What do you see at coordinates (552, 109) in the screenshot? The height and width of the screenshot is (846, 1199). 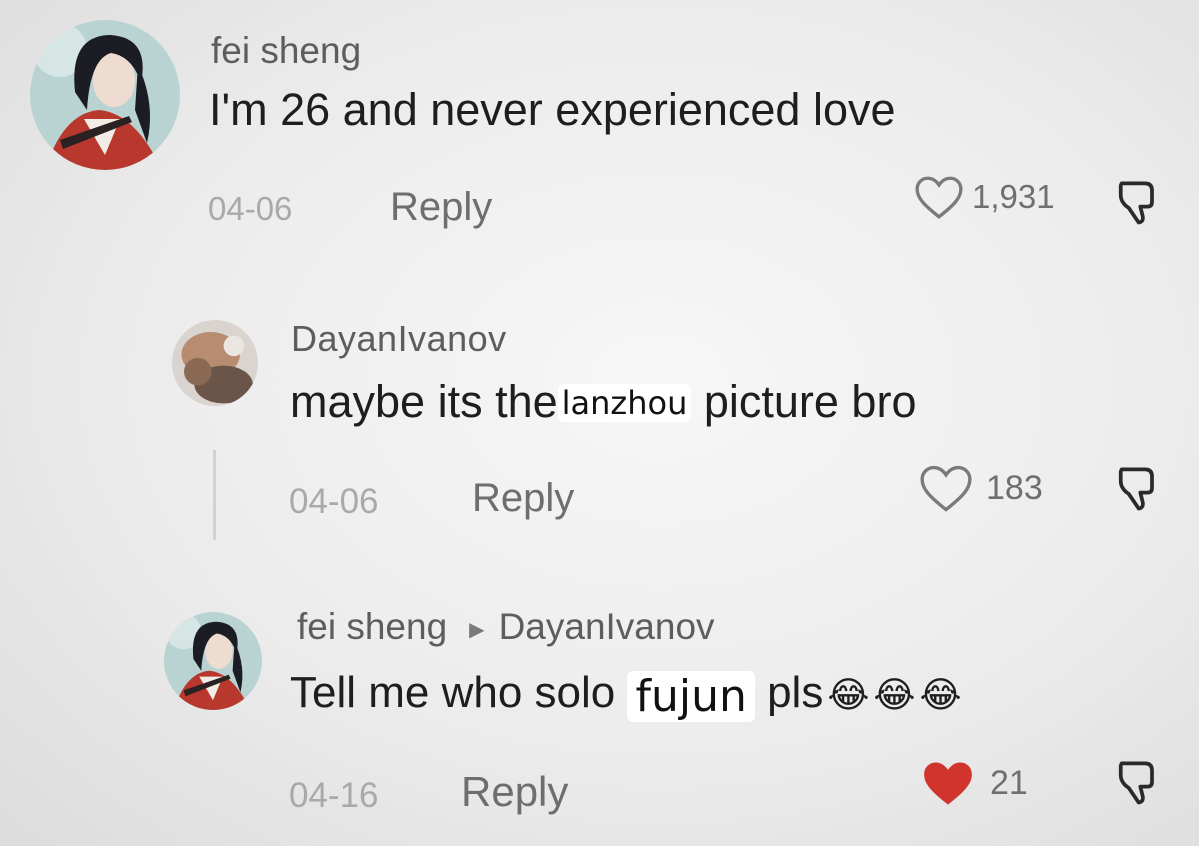 I see `comment-text: I'm 26 and never experienced love` at bounding box center [552, 109].